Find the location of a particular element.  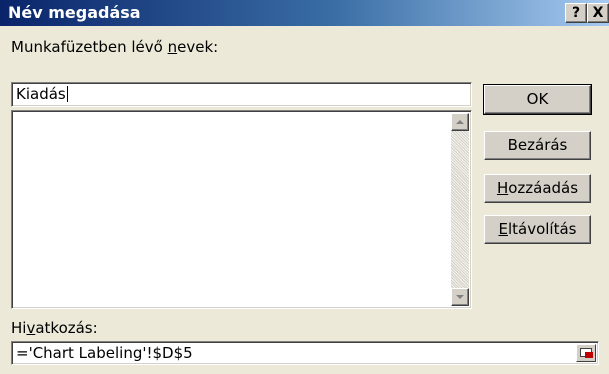

collapse-mark-icon is located at coordinates (589, 355).